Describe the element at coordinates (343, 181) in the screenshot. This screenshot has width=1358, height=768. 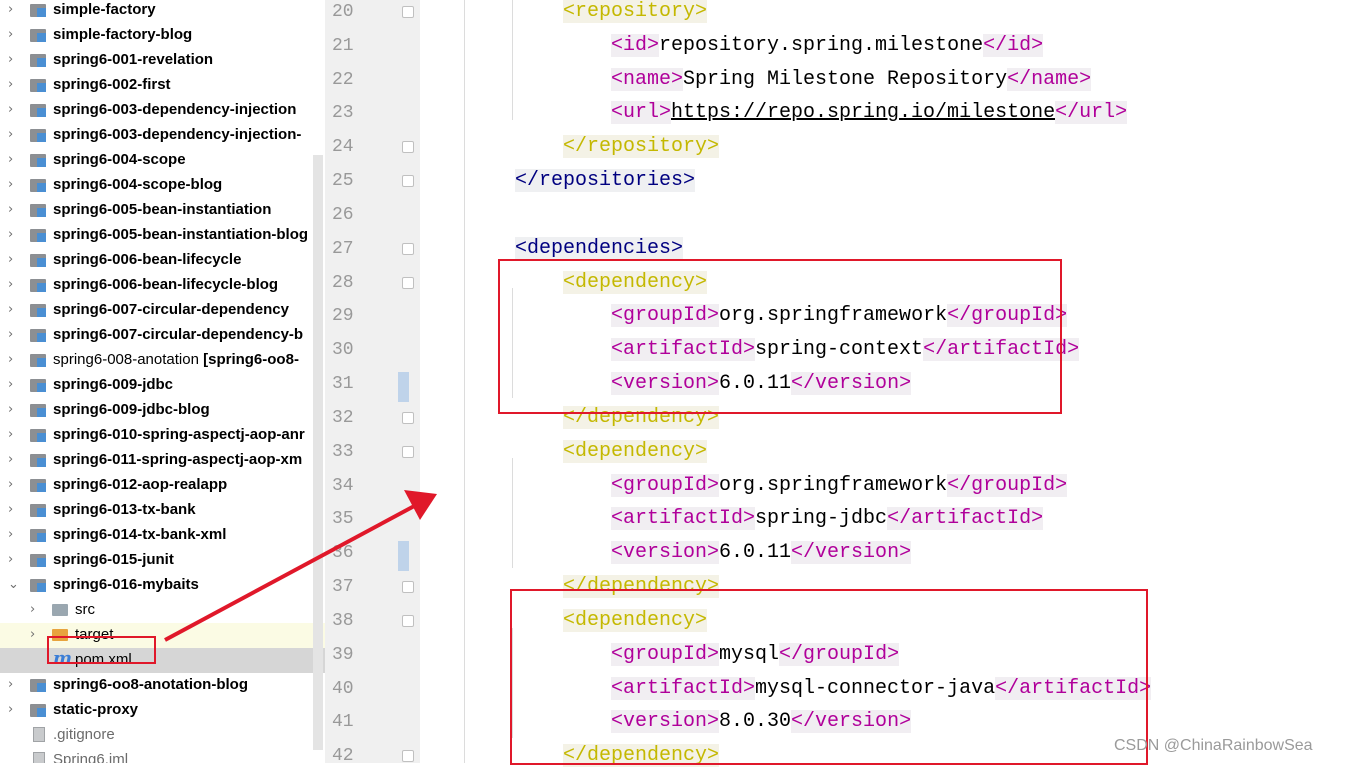
I see `line-number: 25` at that location.